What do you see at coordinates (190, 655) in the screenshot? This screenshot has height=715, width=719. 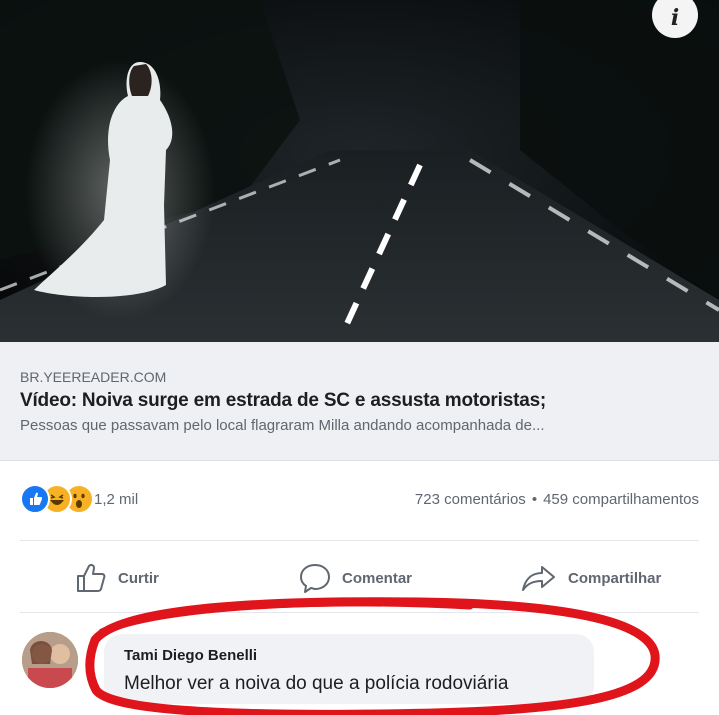 I see `comment-author: Tami Diego Benelli` at bounding box center [190, 655].